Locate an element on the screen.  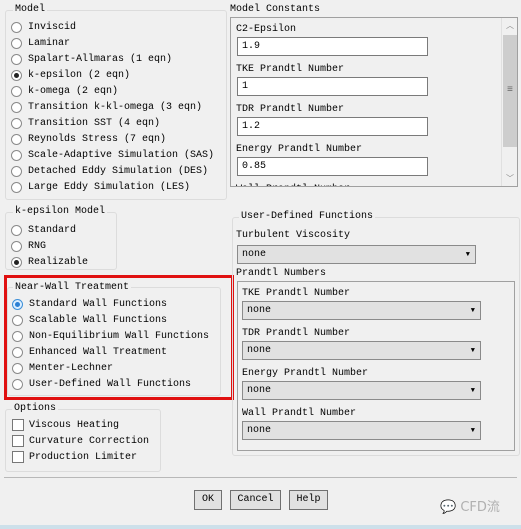
checkbox-viscous-heating: Viscous Heating is located at coordinates (65, 425).